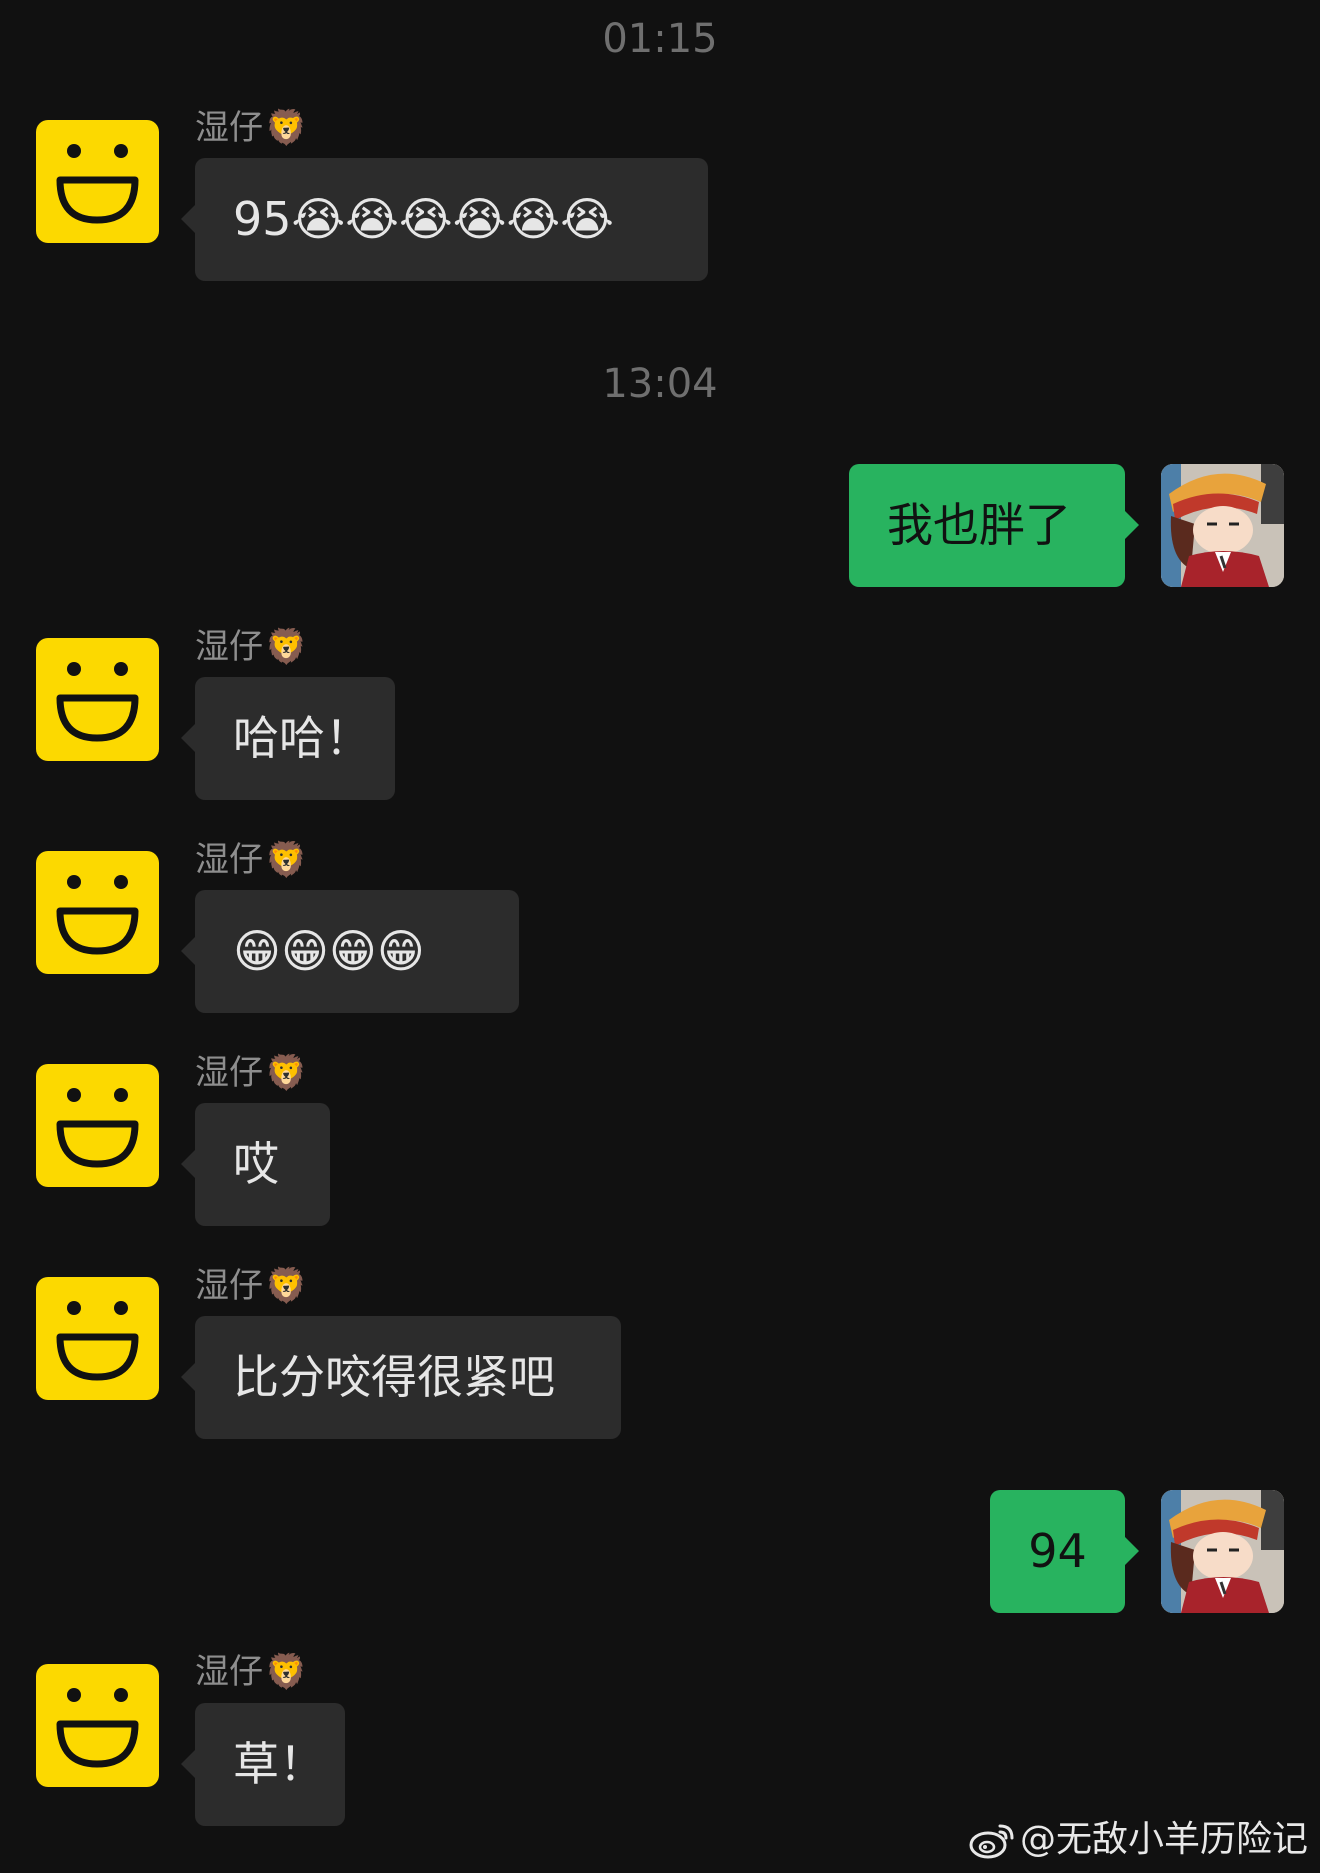 The height and width of the screenshot is (1873, 1320). I want to click on timestamp: 13:04, so click(660, 384).